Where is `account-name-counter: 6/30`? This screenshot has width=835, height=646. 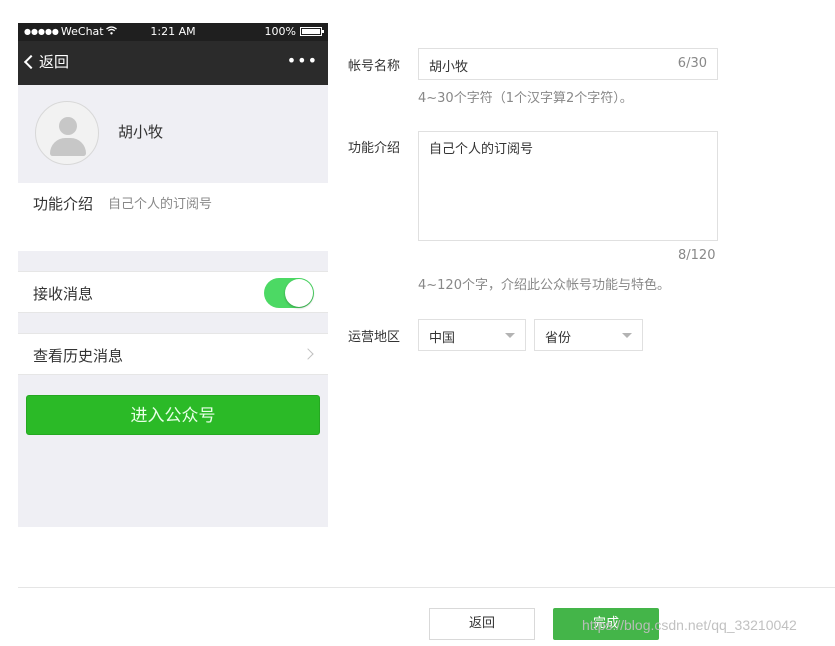
account-name-counter: 6/30 is located at coordinates (692, 63).